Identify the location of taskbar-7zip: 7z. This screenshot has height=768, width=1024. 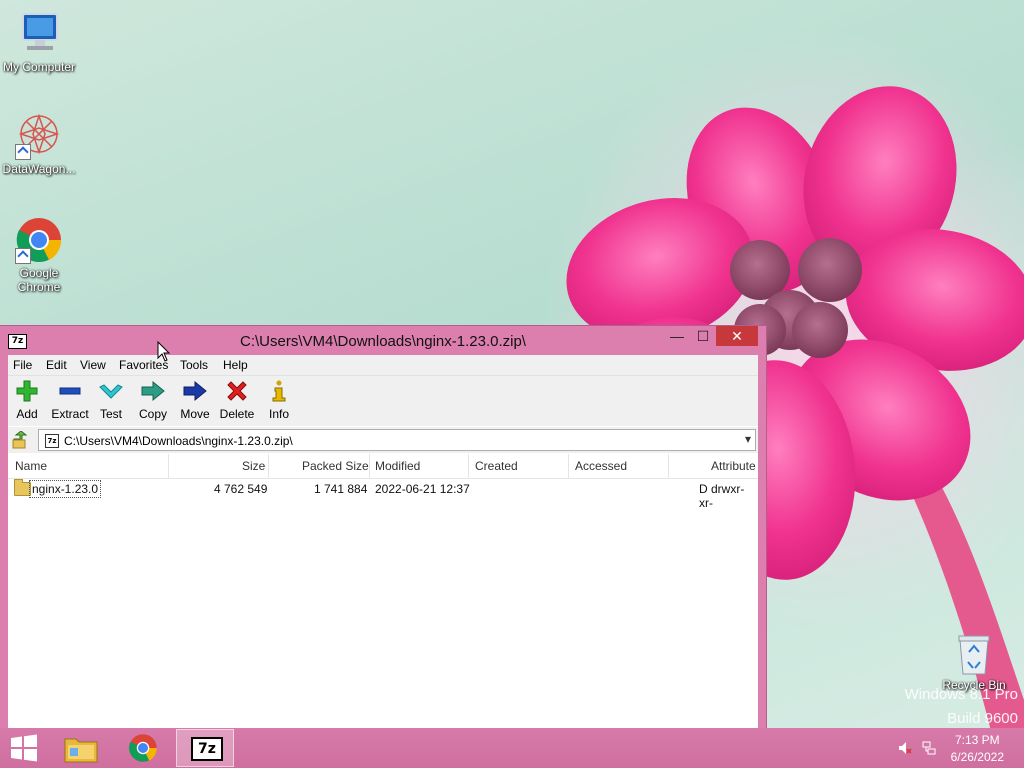
(205, 748).